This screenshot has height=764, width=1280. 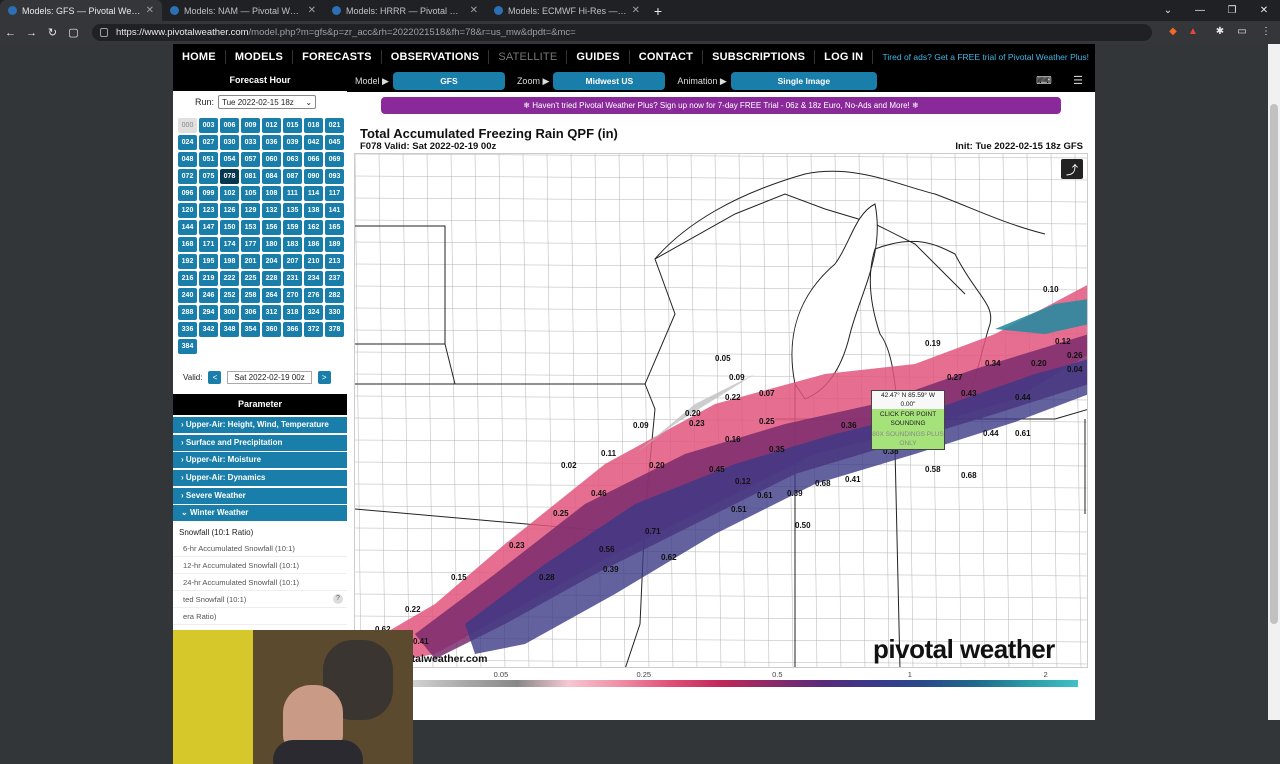 I want to click on forecast-hour-button: 183, so click(x=292, y=244).